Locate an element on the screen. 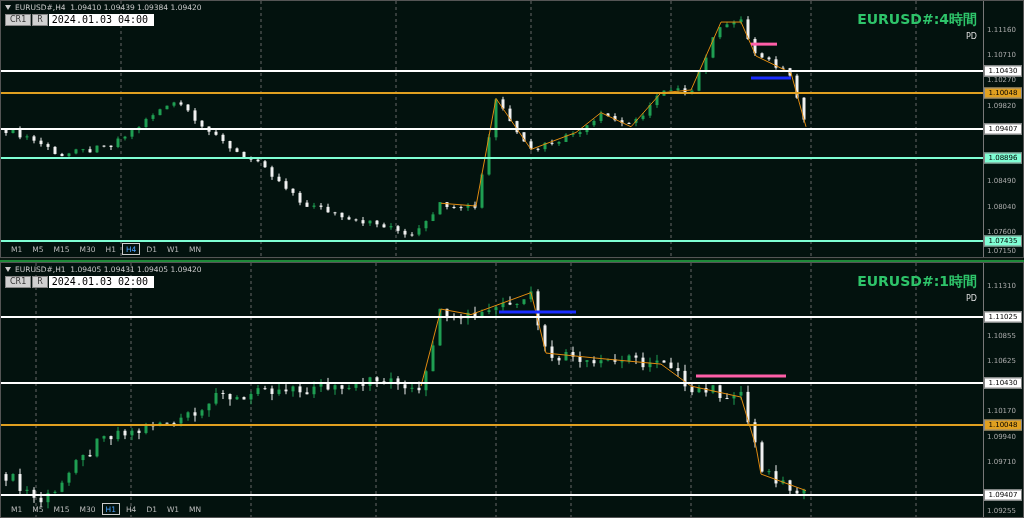 This screenshot has height=518, width=1024. date-field: 2024.01.03 04:00 is located at coordinates (101, 20).